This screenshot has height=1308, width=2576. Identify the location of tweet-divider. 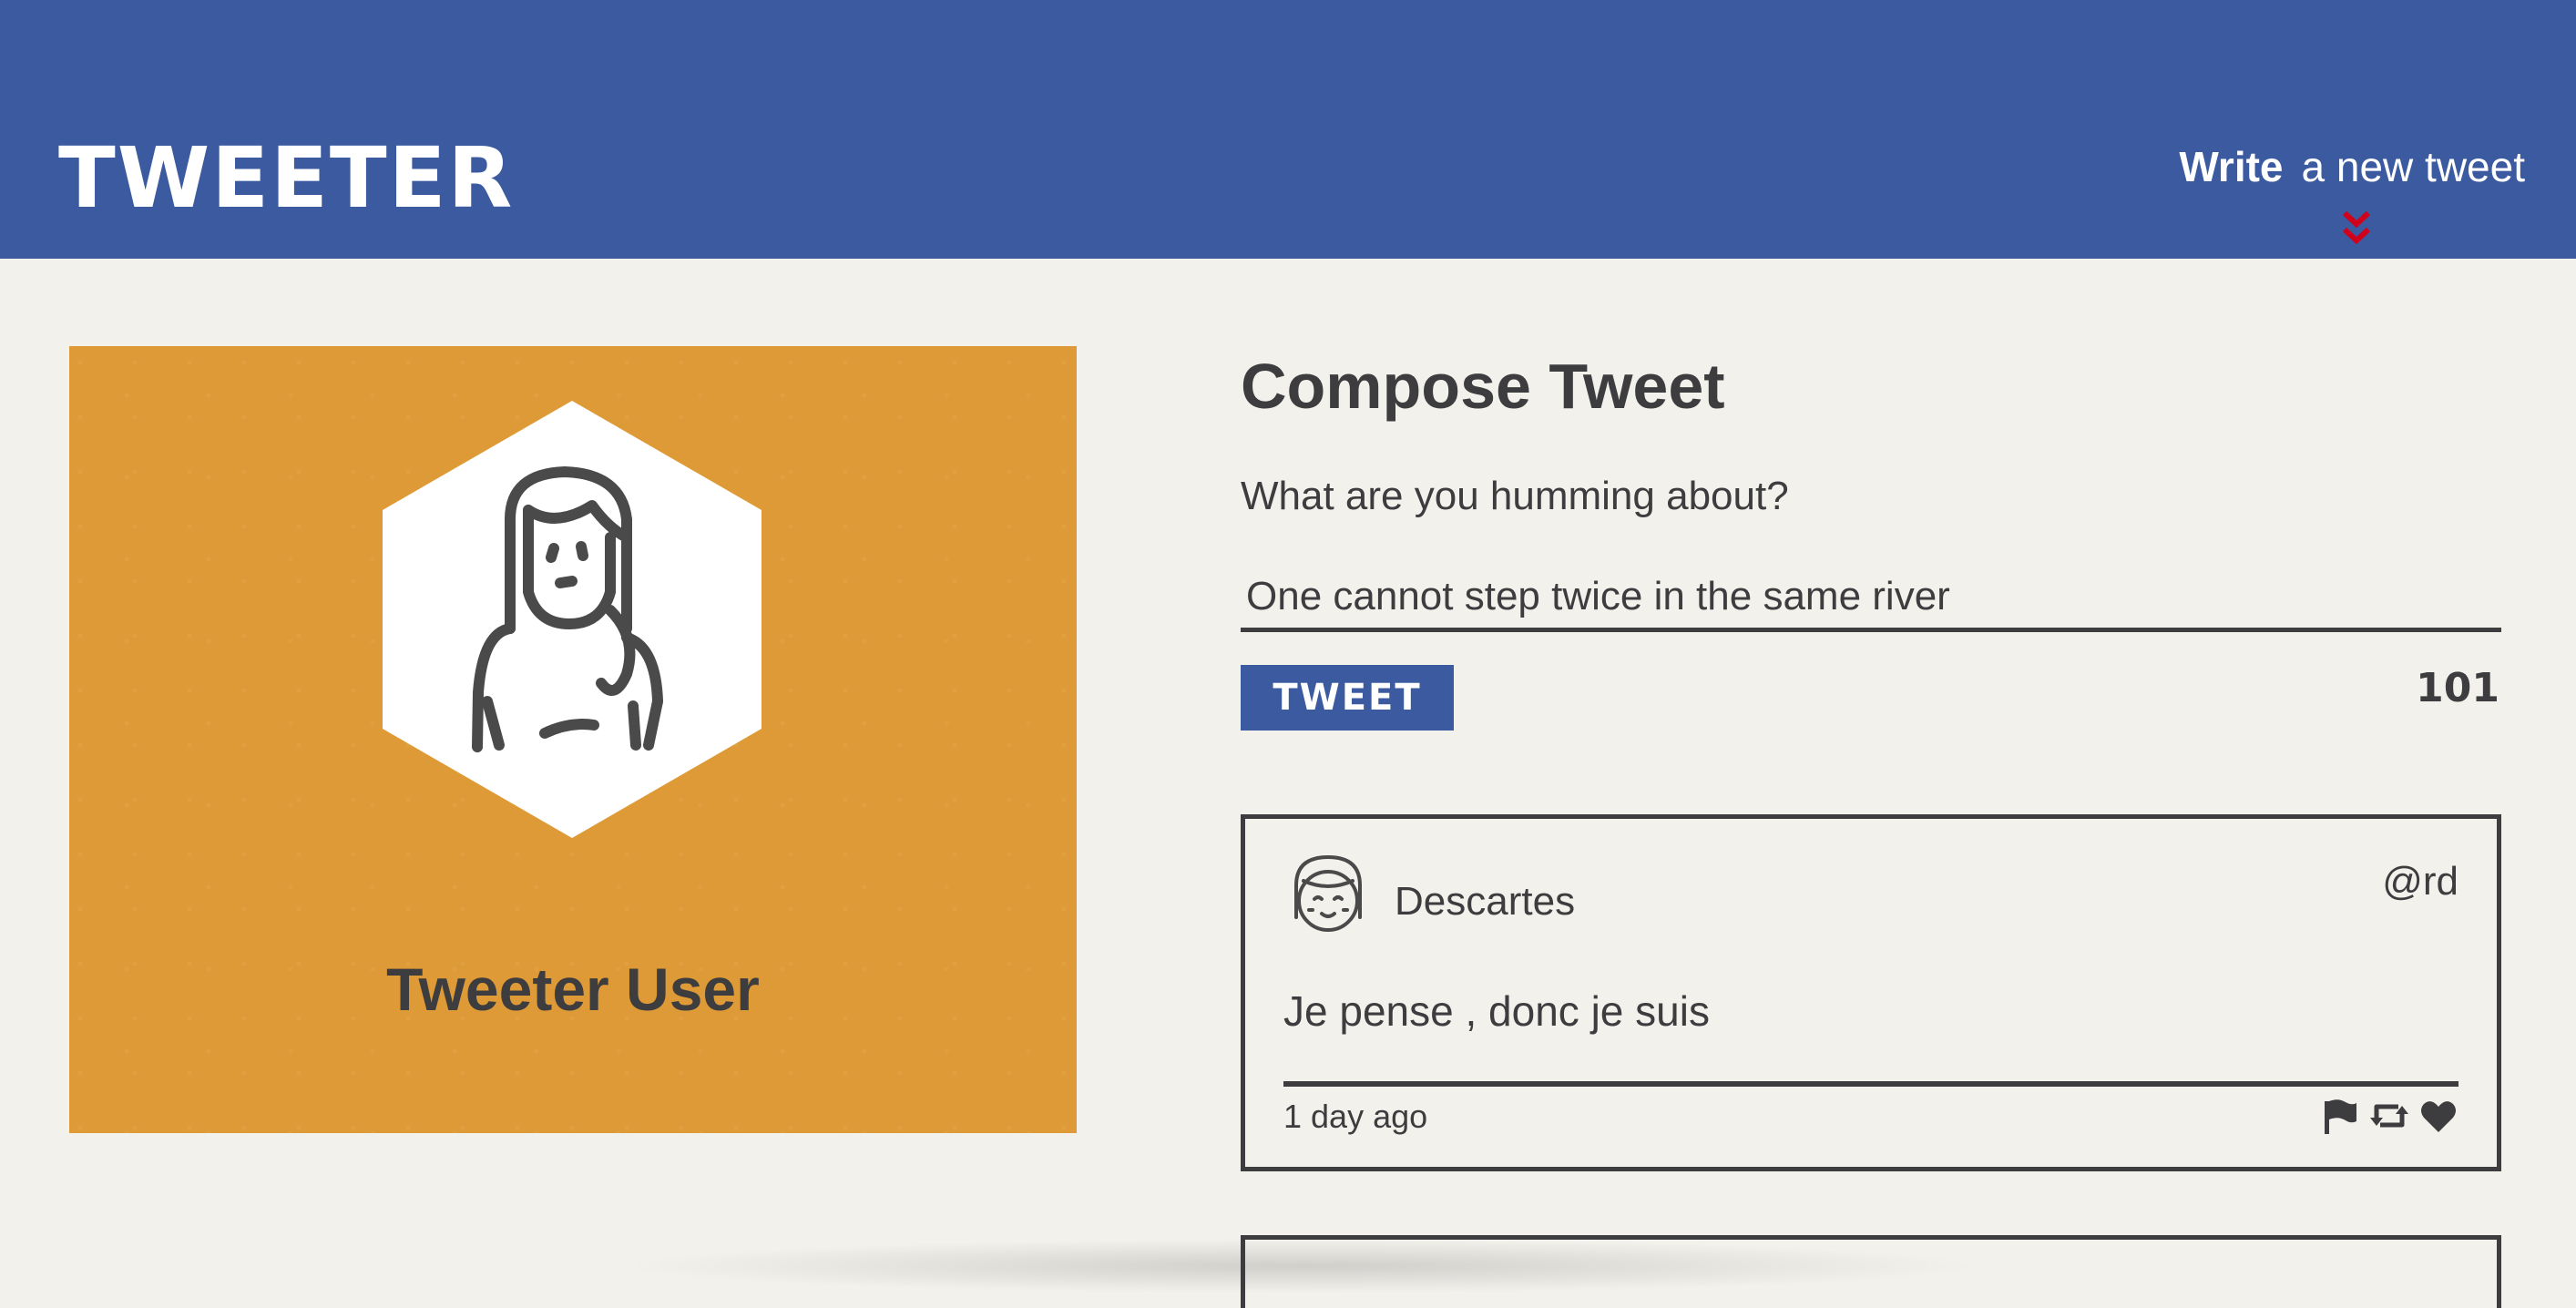
(1871, 1084).